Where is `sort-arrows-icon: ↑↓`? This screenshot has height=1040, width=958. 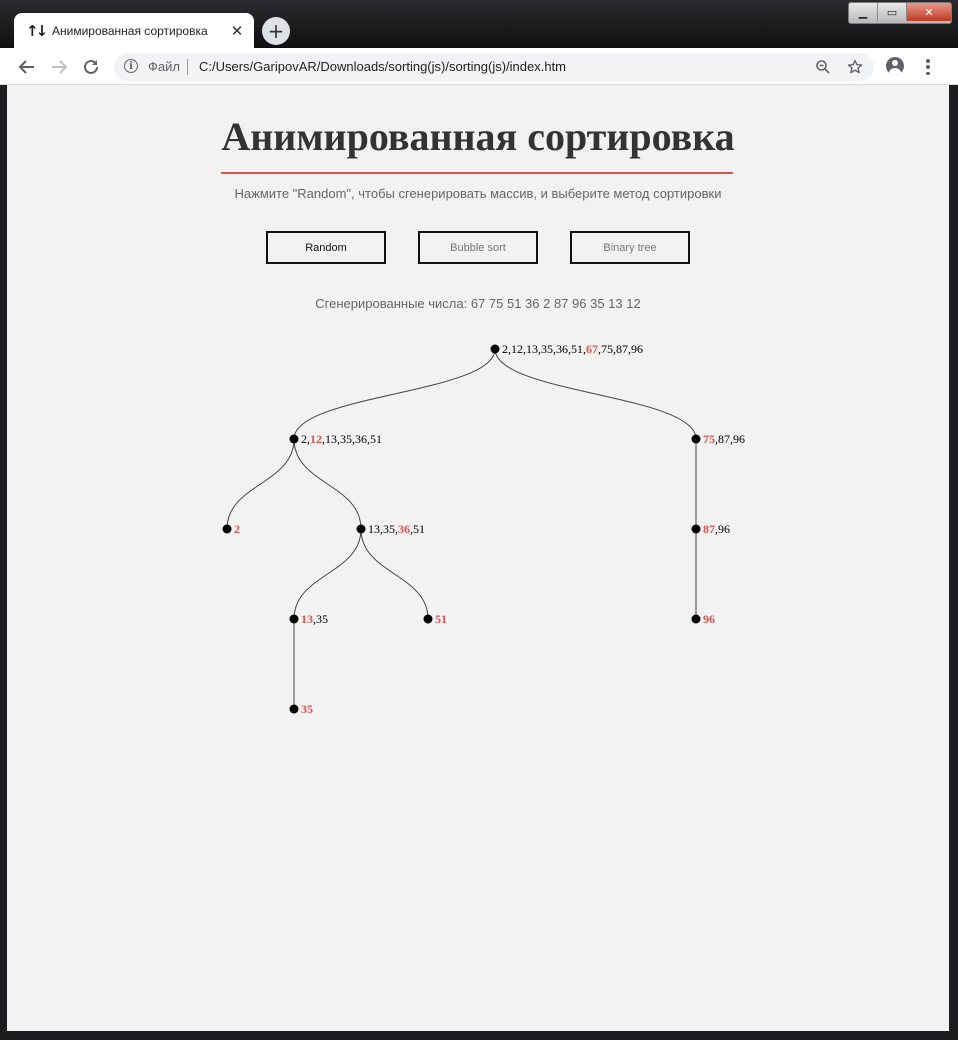 sort-arrows-icon: ↑↓ is located at coordinates (37, 30).